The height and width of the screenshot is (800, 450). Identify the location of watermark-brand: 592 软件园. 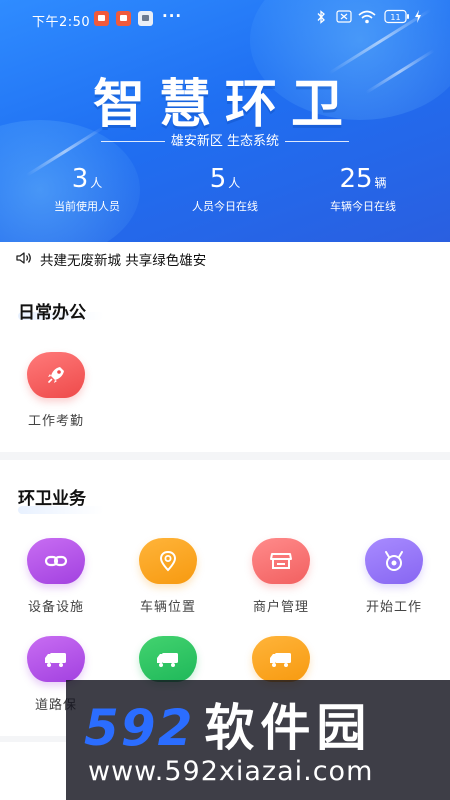
(228, 724).